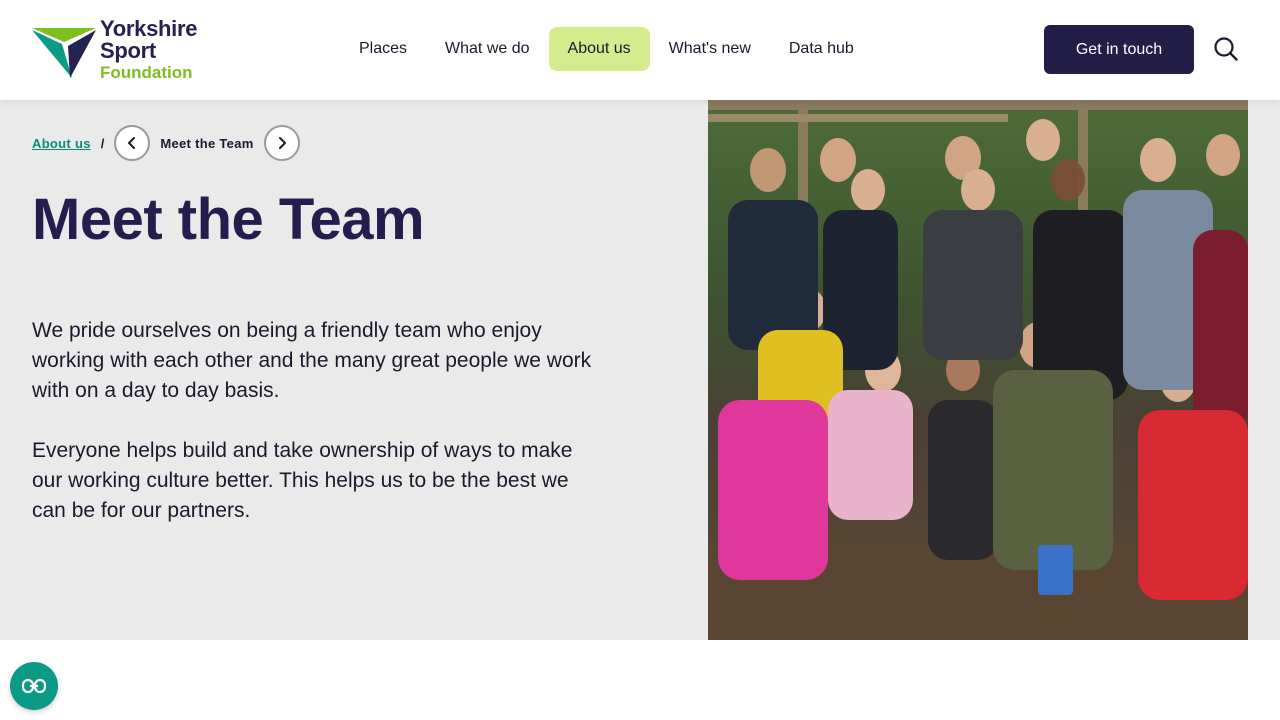 The image size is (1280, 720). I want to click on chevron-left-icon, so click(132, 143).